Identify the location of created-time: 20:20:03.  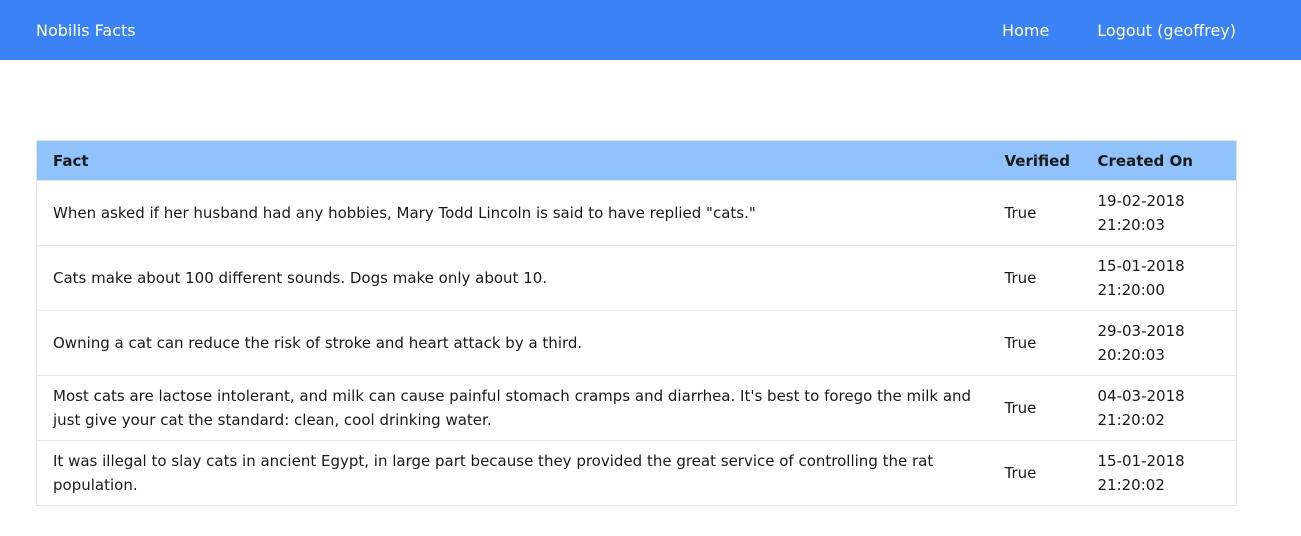
(1131, 355).